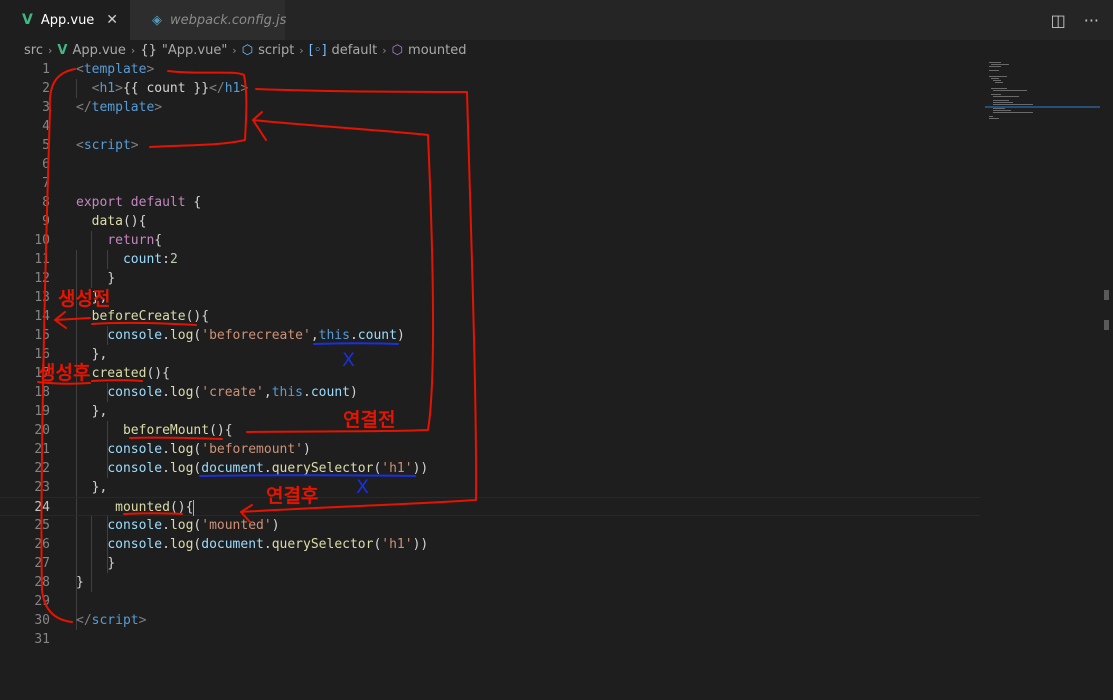  I want to click on line-number: 10, so click(42, 240).